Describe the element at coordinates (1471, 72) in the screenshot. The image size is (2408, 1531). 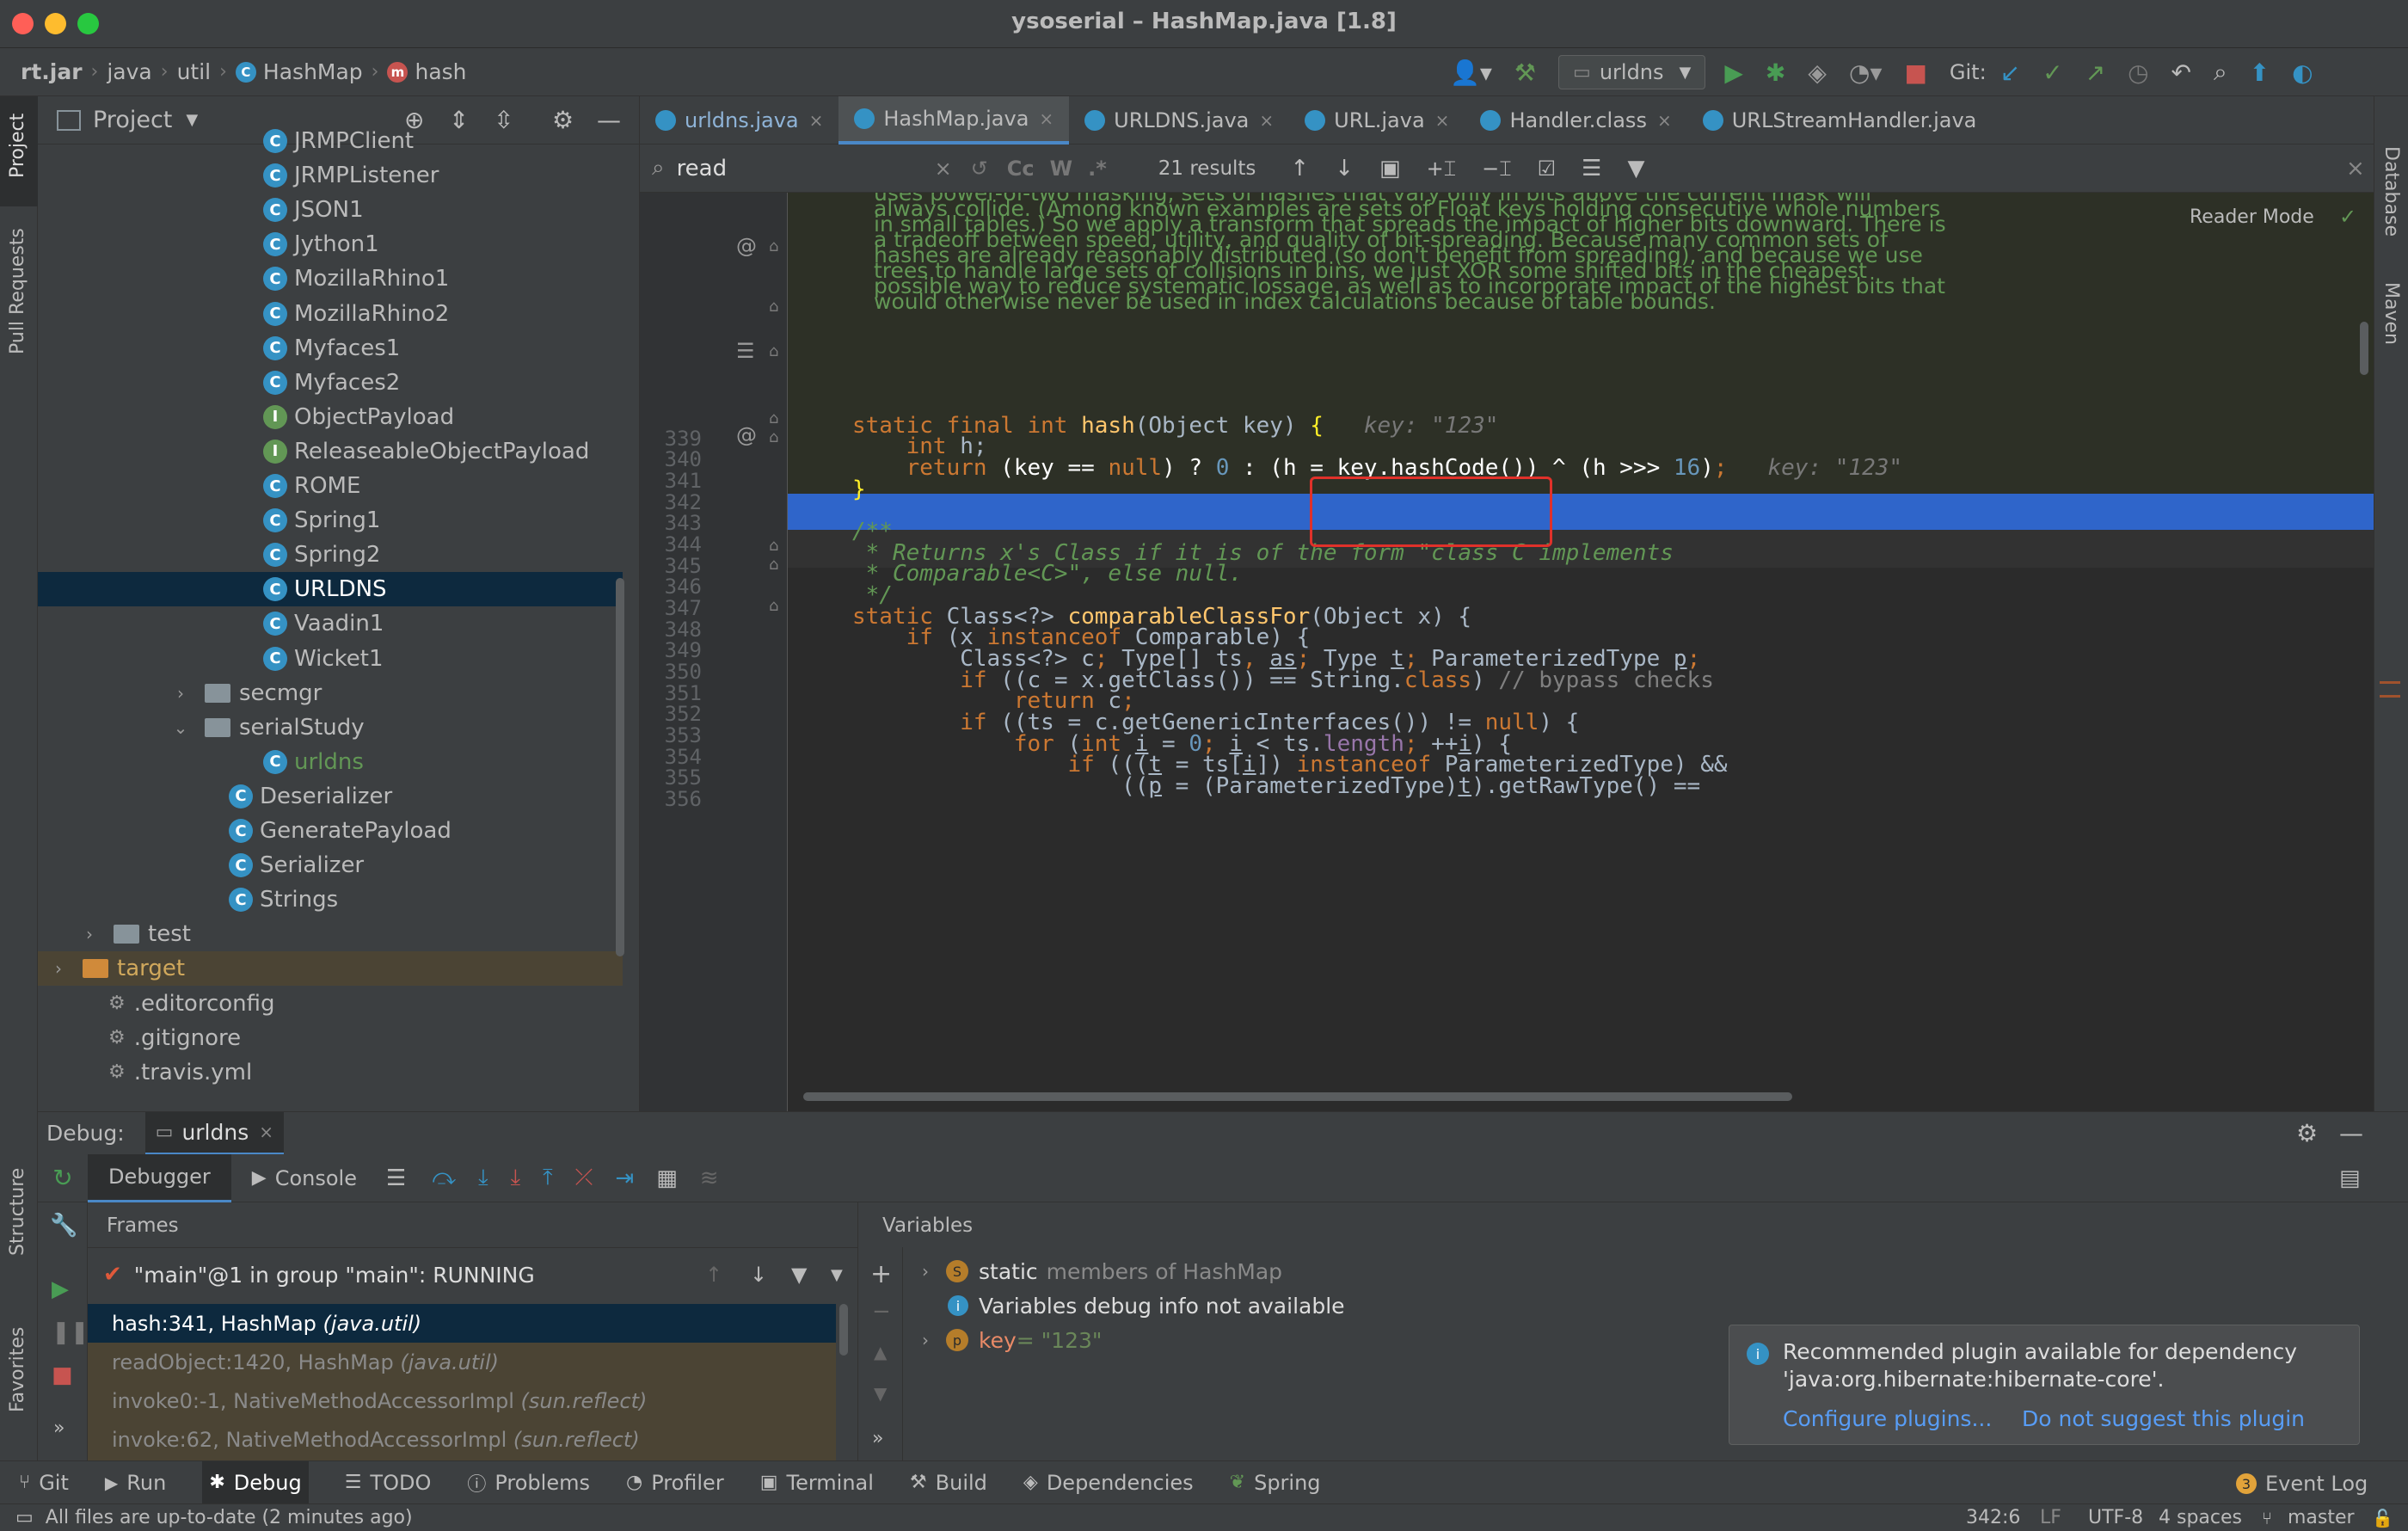
I see `user-icon: 👤▾` at that location.